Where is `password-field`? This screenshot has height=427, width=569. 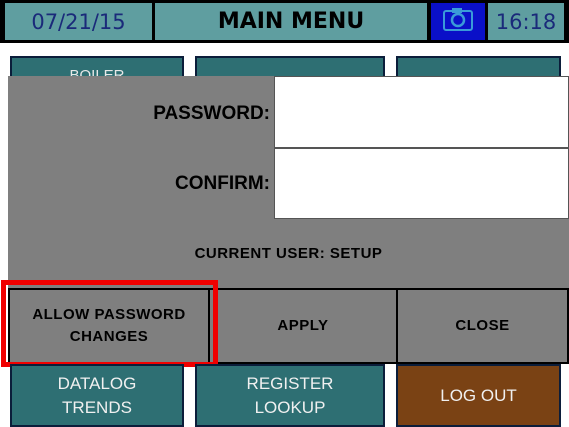
password-field is located at coordinates (421, 112).